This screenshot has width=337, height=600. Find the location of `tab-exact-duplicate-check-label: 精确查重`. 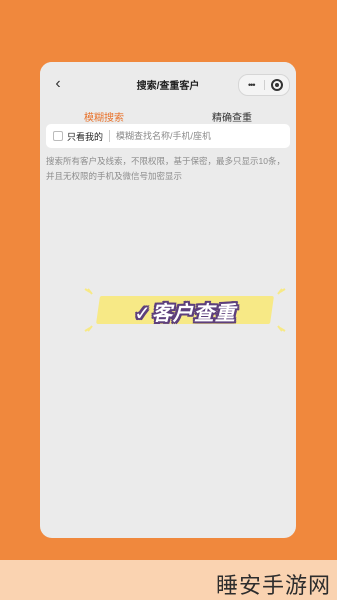

tab-exact-duplicate-check-label: 精确查重 is located at coordinates (232, 118).